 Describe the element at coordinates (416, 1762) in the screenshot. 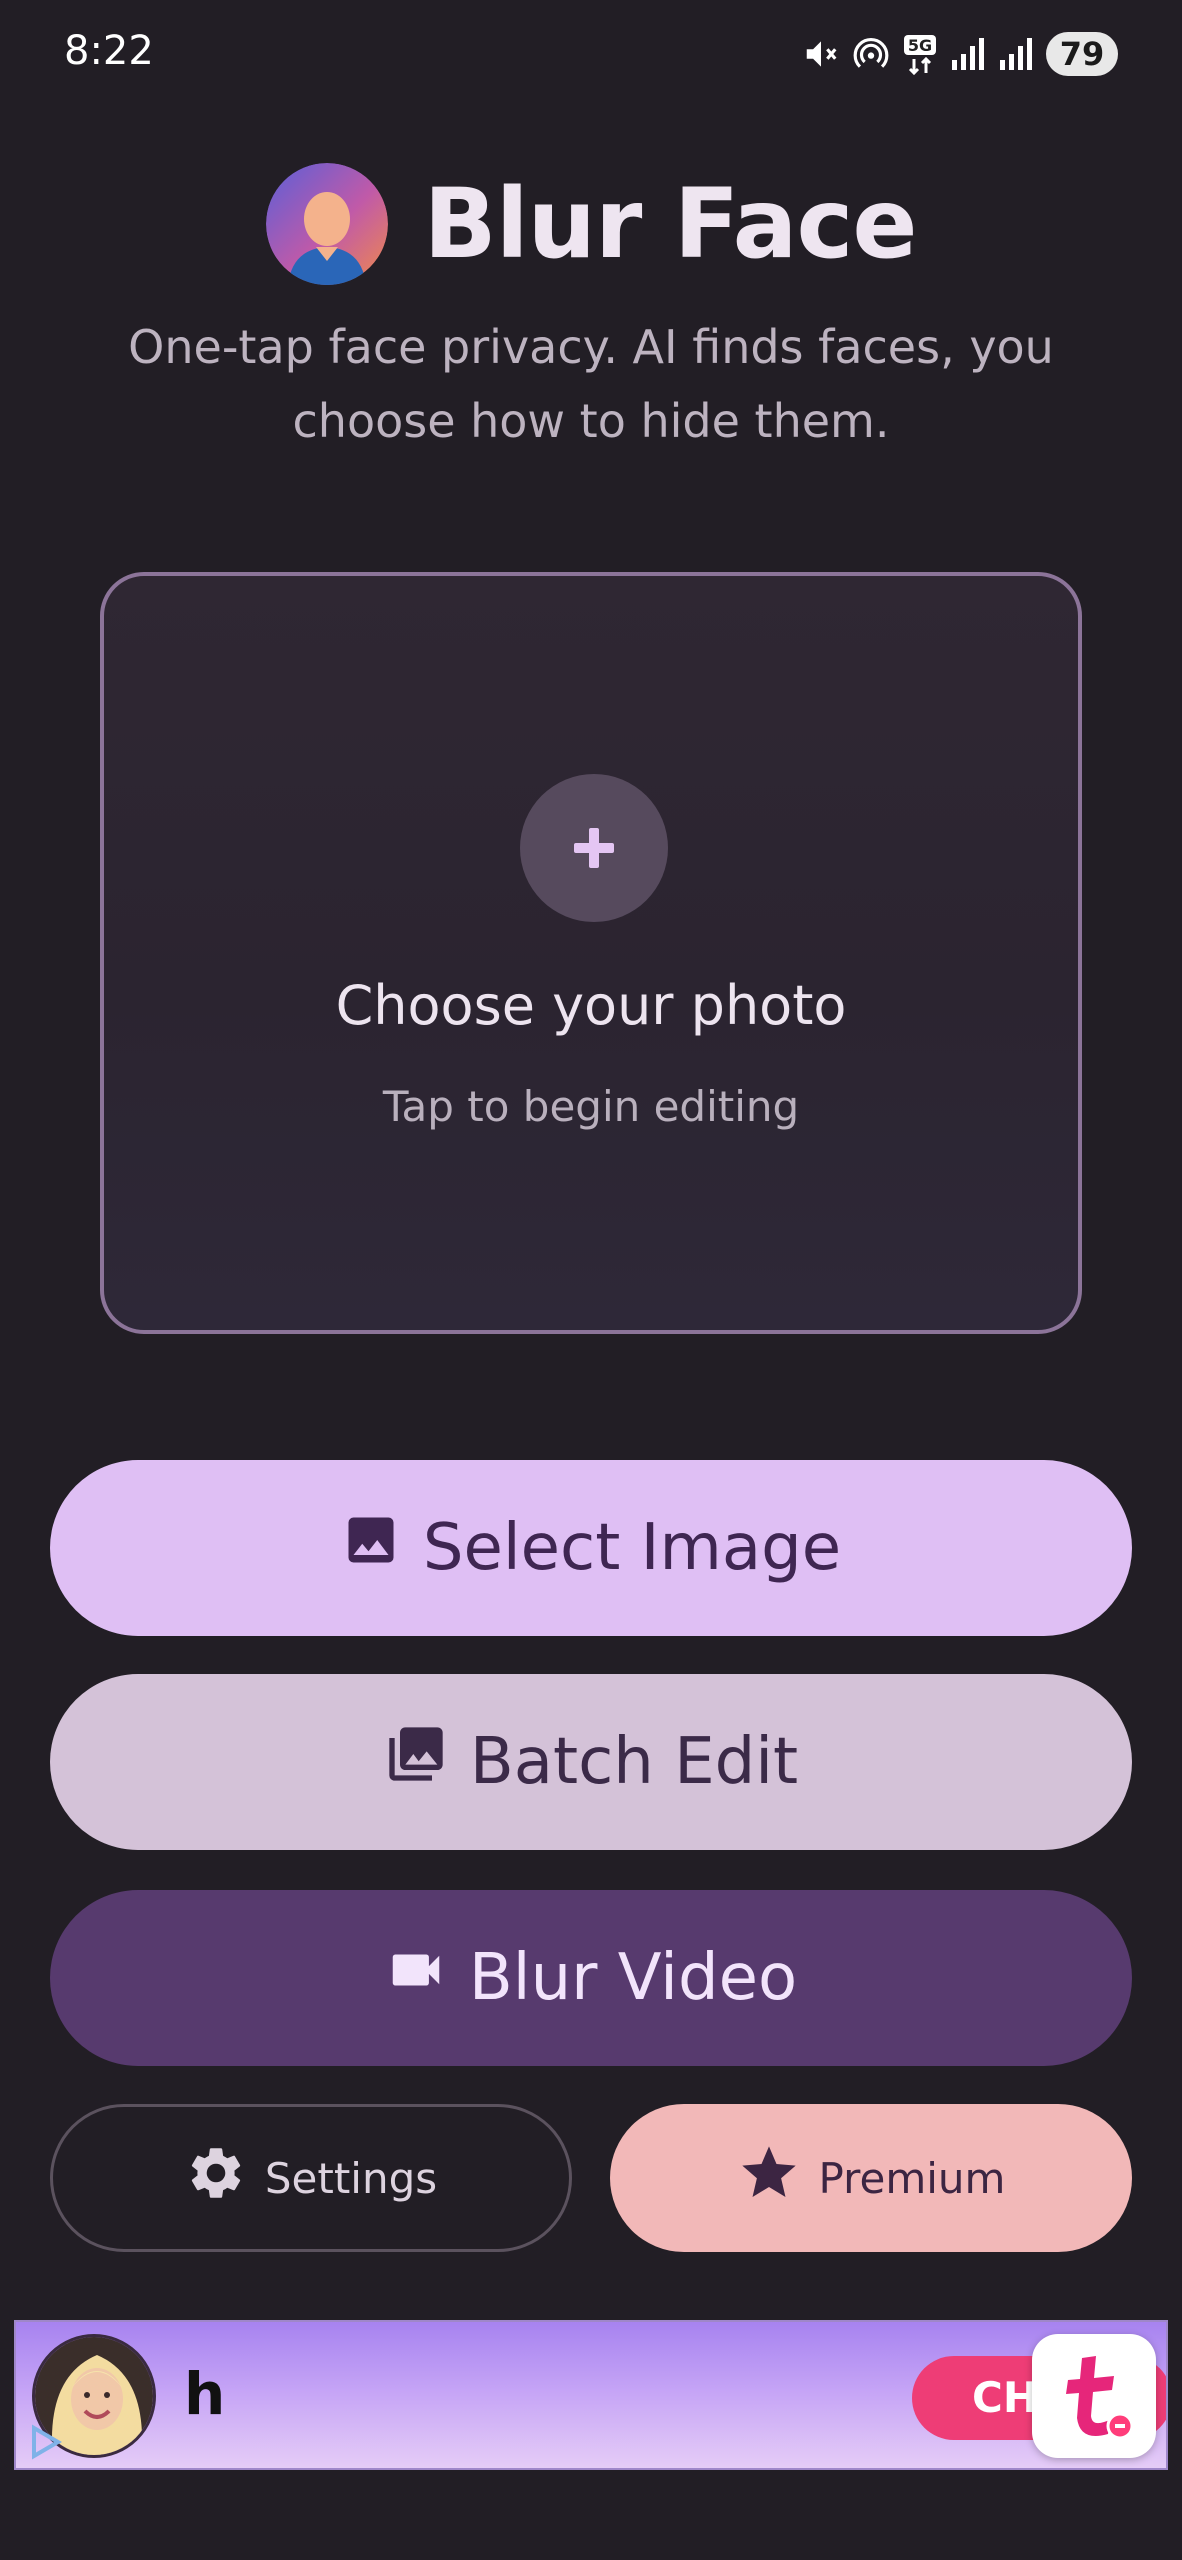

I see `photo-library-icon` at that location.